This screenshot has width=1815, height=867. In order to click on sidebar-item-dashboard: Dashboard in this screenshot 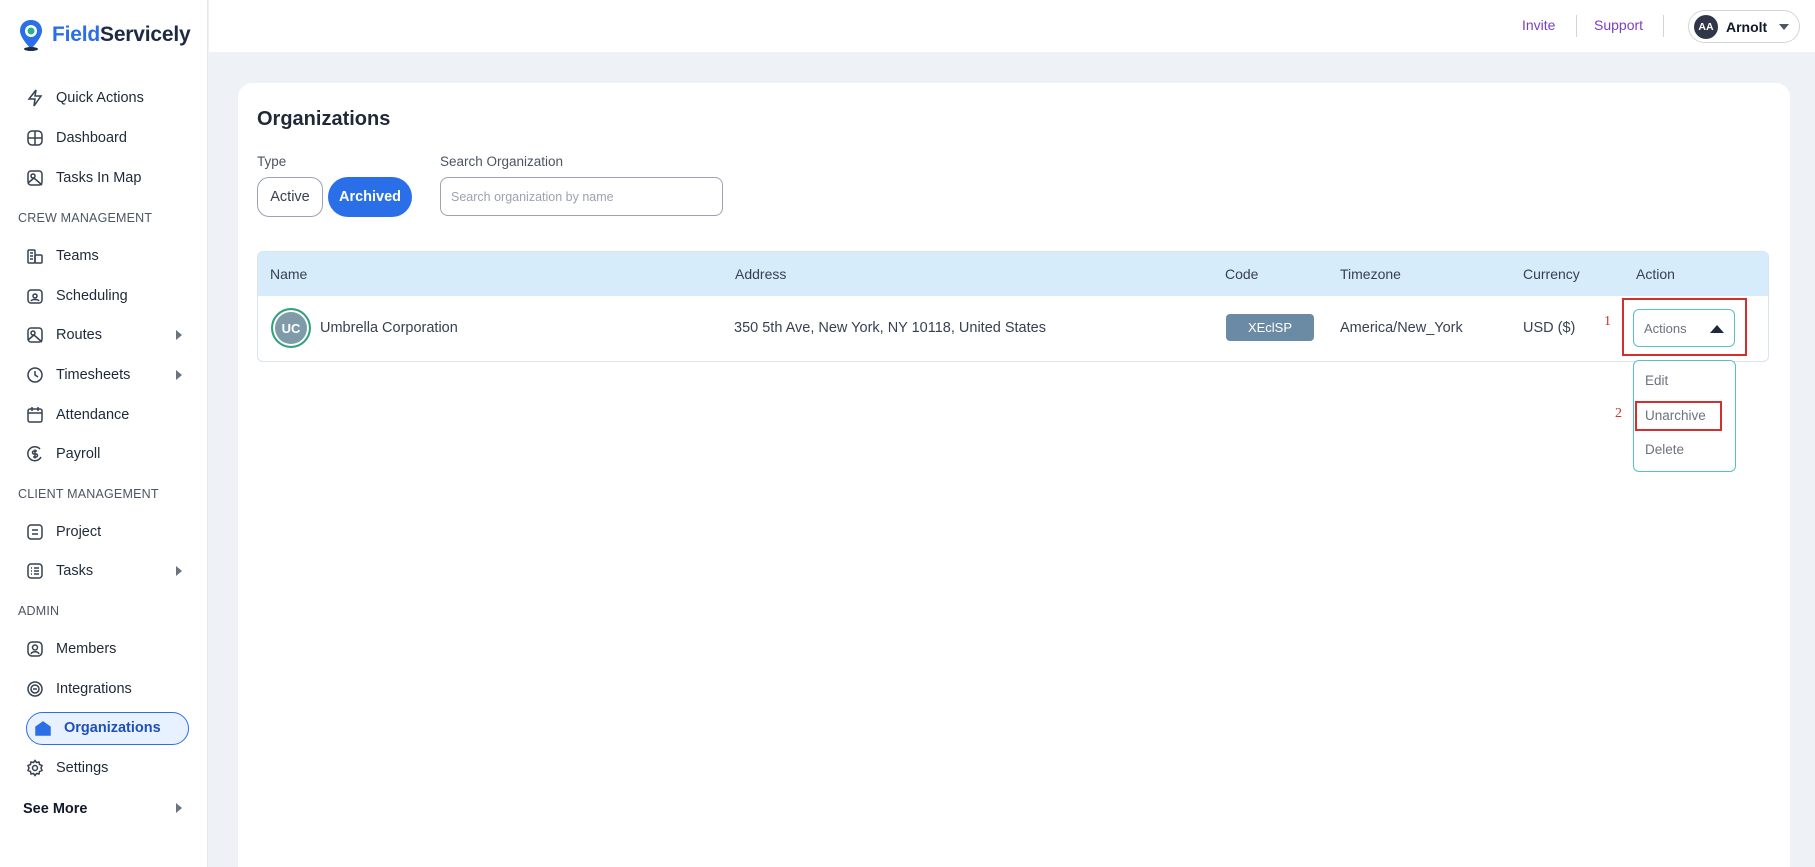, I will do `click(76, 138)`.